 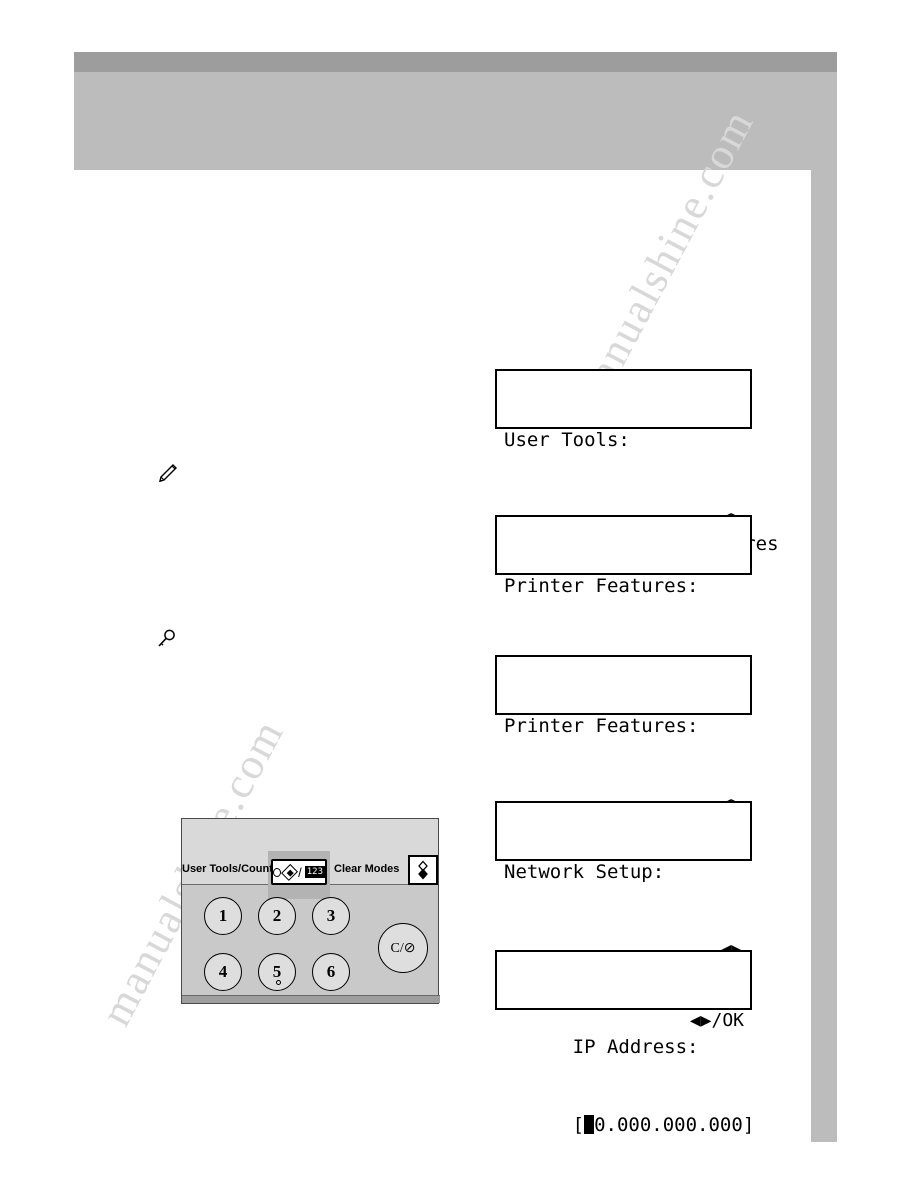 What do you see at coordinates (824, 1152) in the screenshot?
I see `page-edge-bar-foot` at bounding box center [824, 1152].